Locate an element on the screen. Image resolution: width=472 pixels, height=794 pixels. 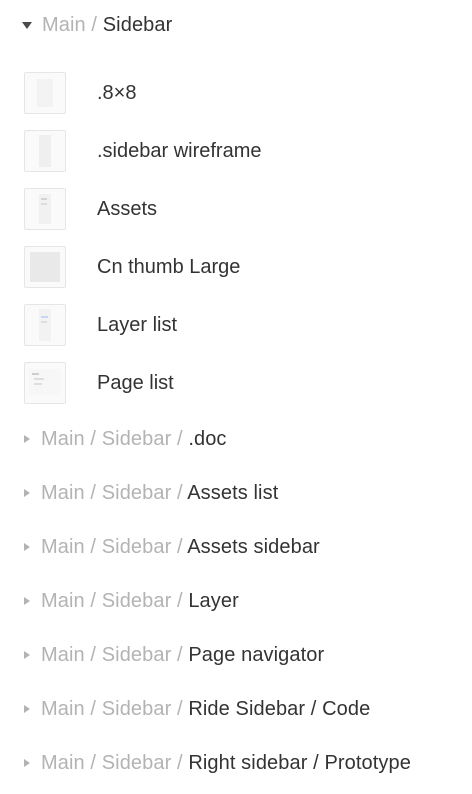
component-label: Layer list is located at coordinates (137, 324).